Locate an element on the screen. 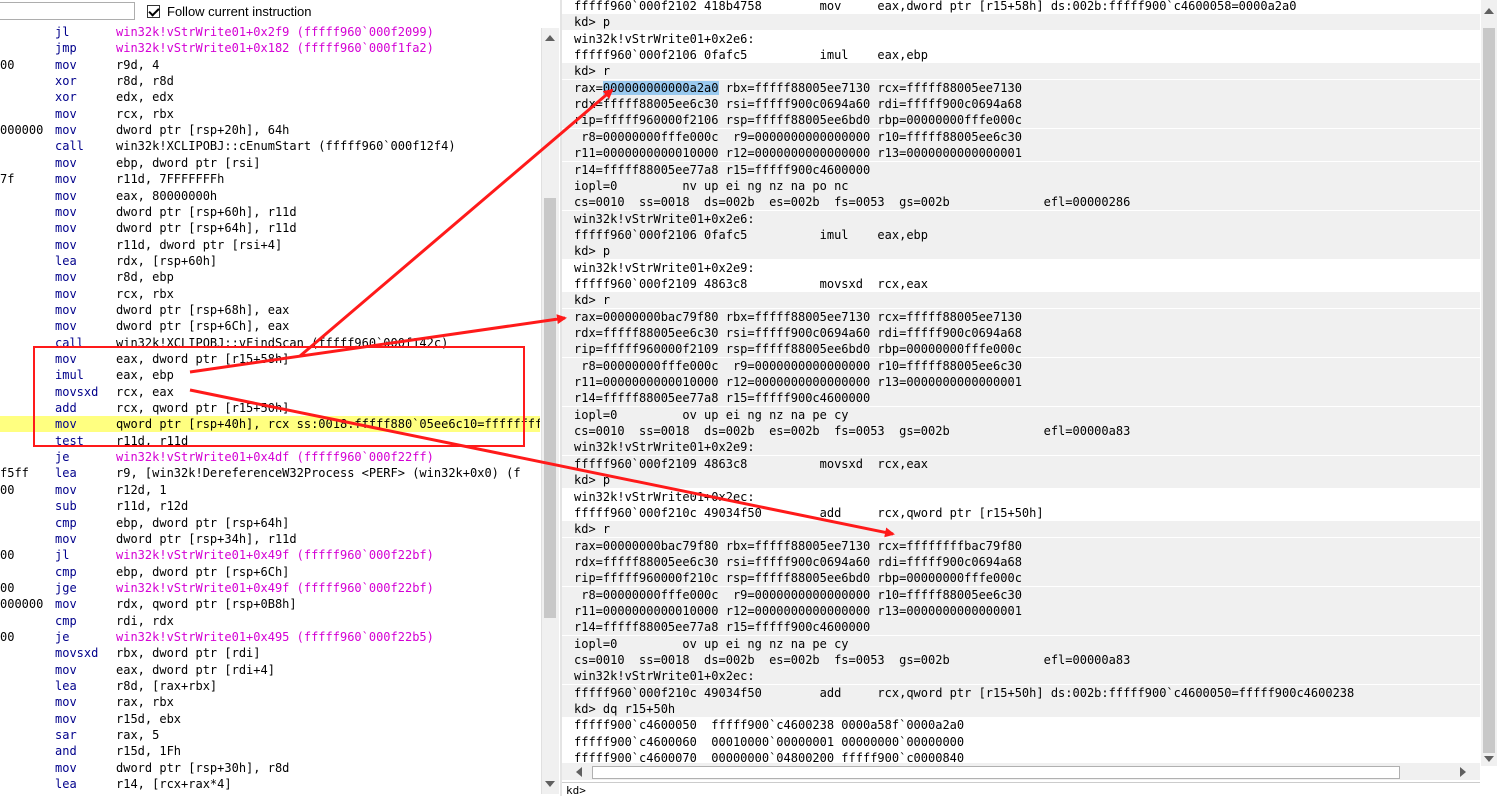 Image resolution: width=1497 pixels, height=796 pixels. command-input: kd> is located at coordinates (1021, 789).